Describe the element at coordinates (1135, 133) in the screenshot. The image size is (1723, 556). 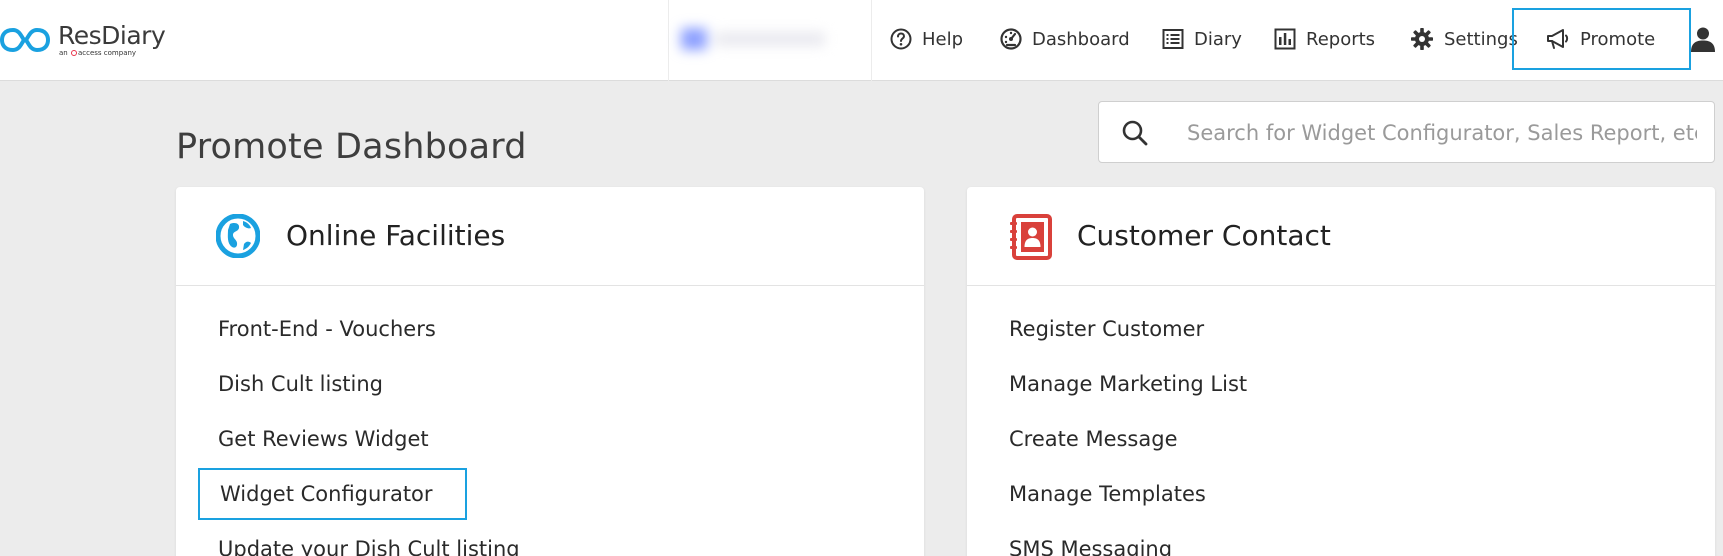
I see `search-icon` at that location.